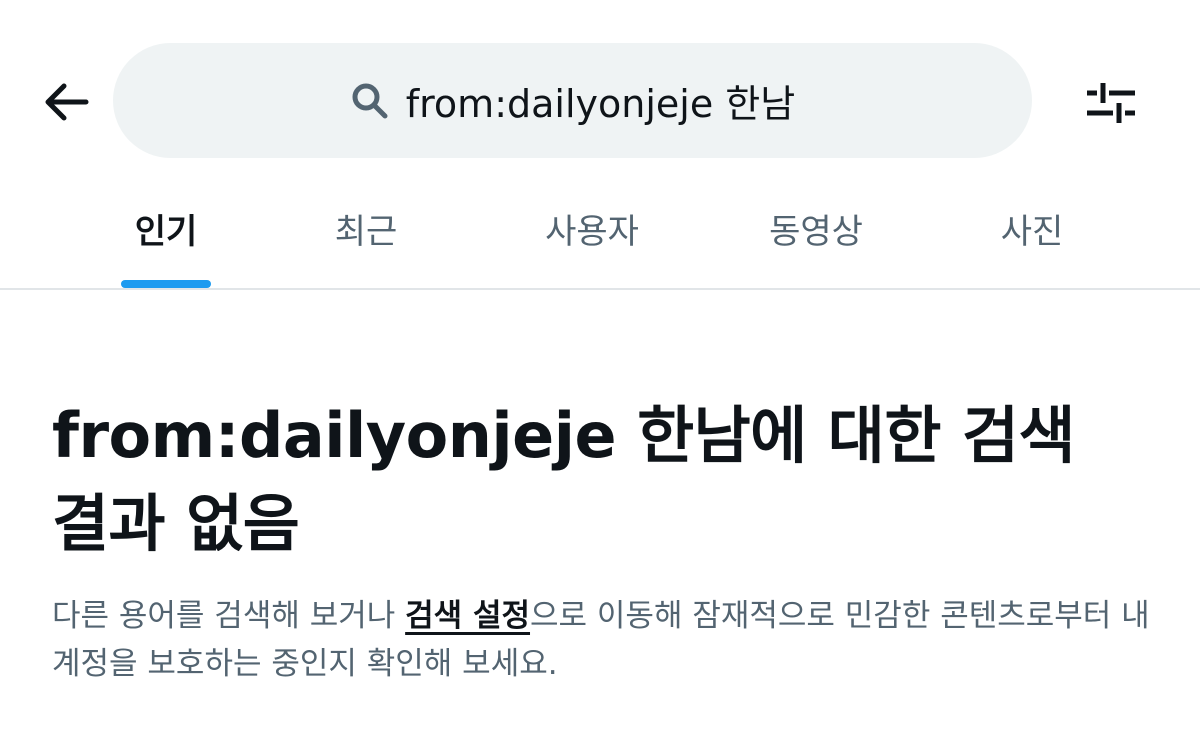 This screenshot has height=751, width=1200. I want to click on tab-people: 사용자, so click(592, 239).